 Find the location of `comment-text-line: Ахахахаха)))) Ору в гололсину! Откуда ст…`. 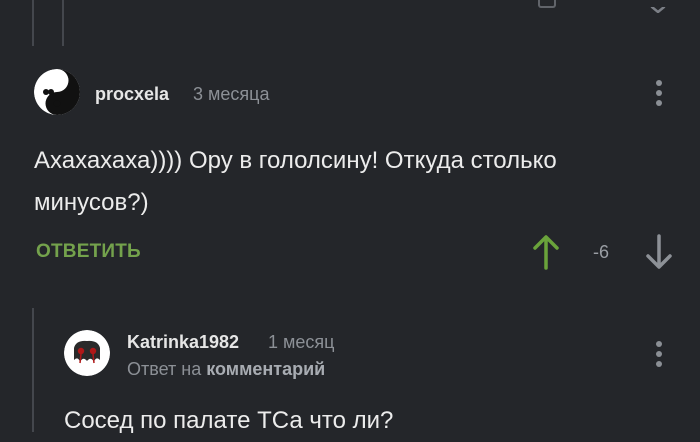

comment-text-line: Ахахахаха)))) Ору в гололсину! Откуда ст… is located at coordinates (295, 160).